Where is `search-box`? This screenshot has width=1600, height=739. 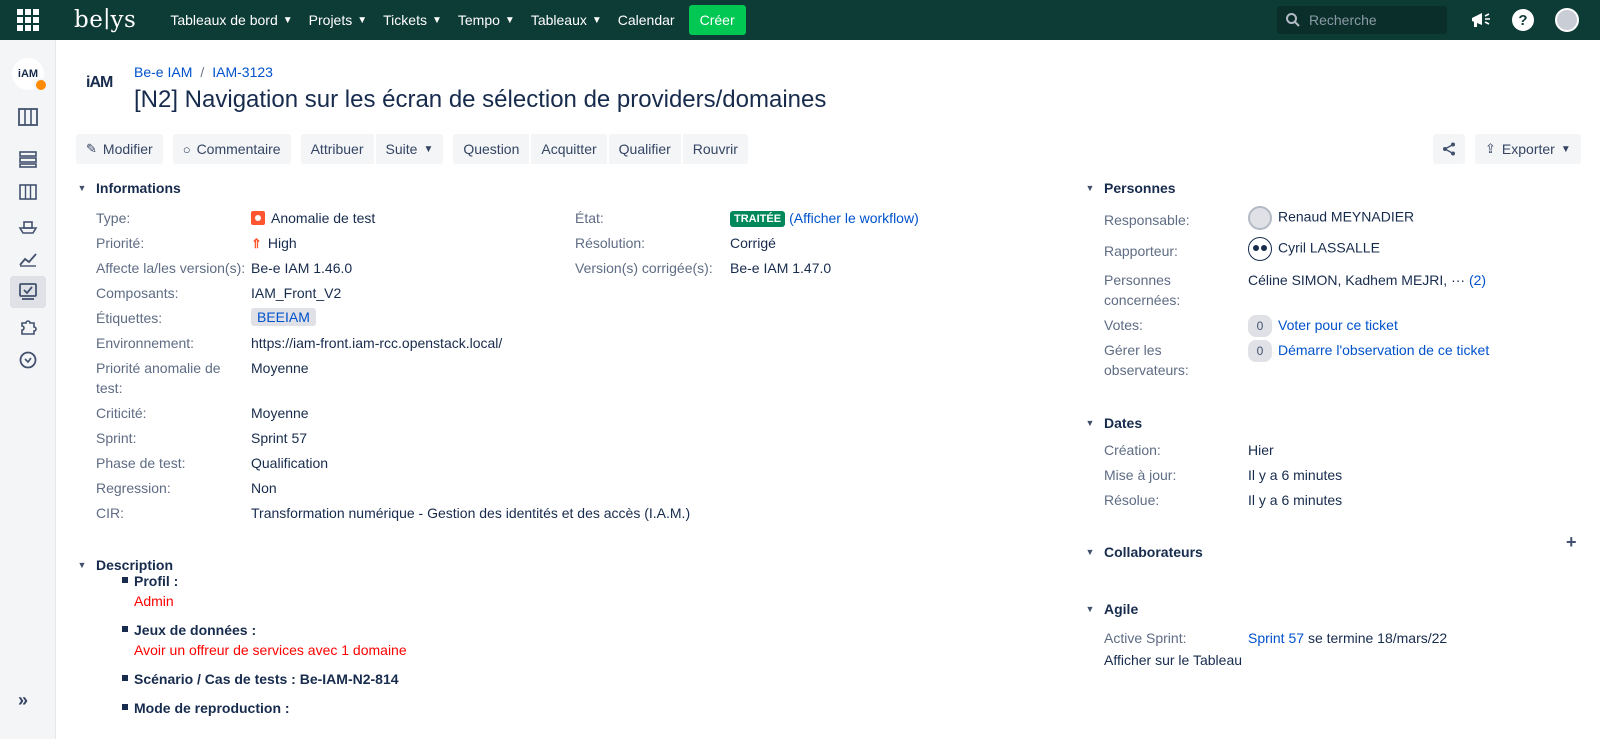
search-box is located at coordinates (1362, 20).